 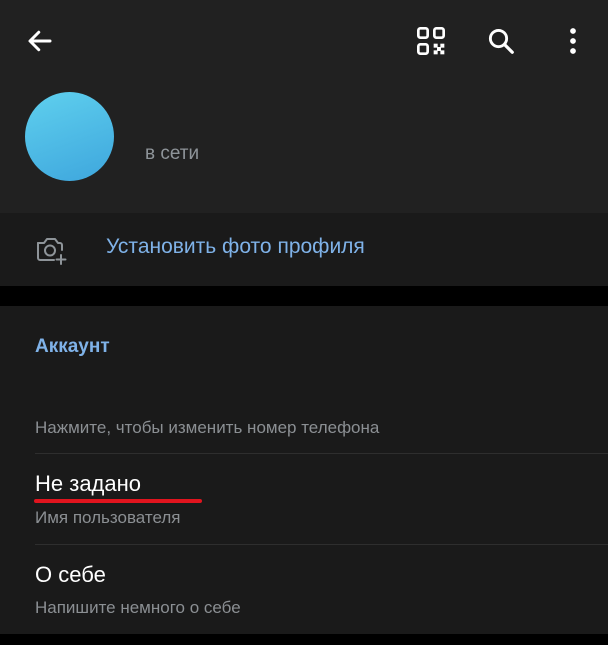 I want to click on search-button, so click(x=501, y=41).